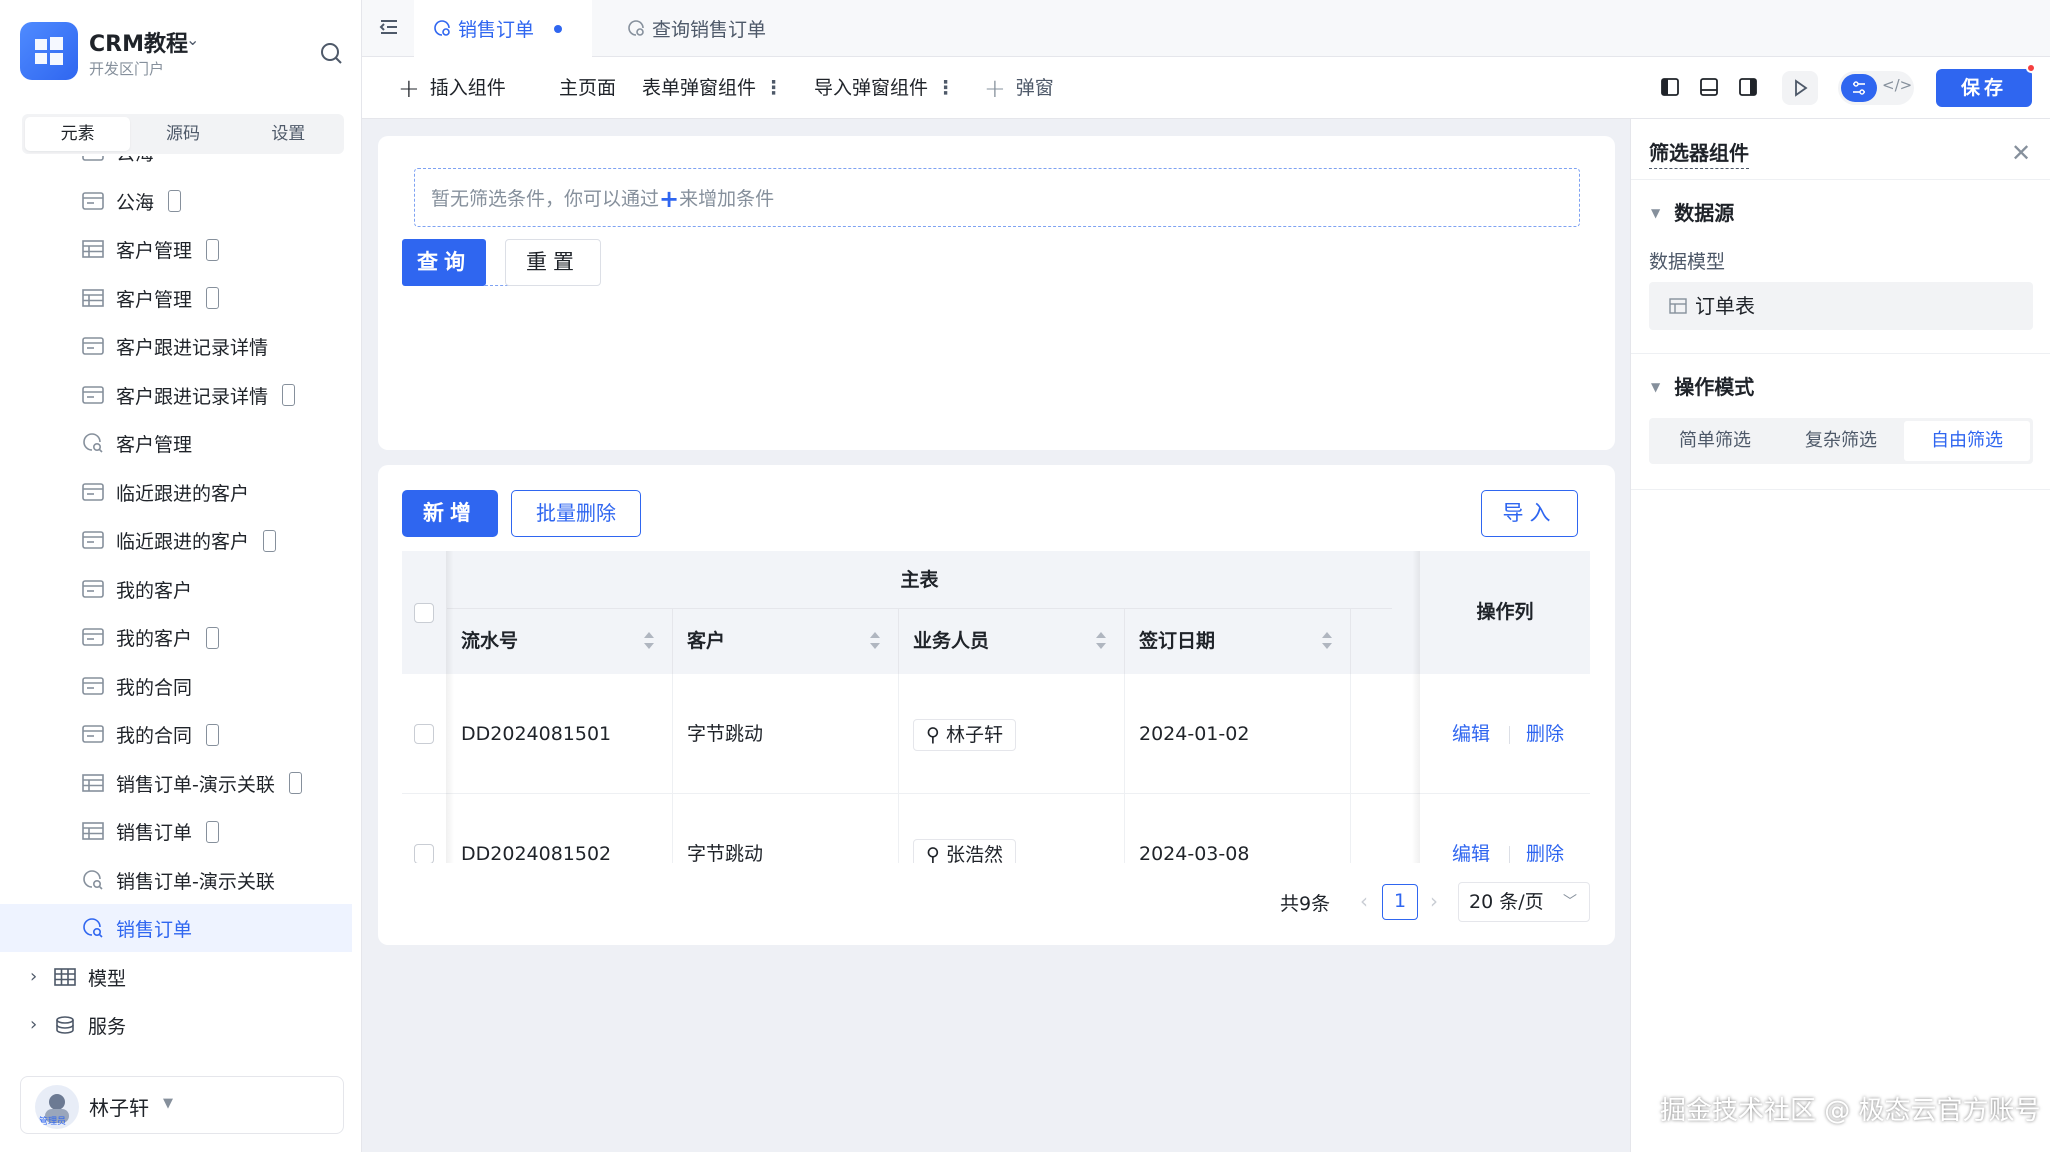 The width and height of the screenshot is (2050, 1152). What do you see at coordinates (587, 86) in the screenshot?
I see `main-page-button: 主页面` at bounding box center [587, 86].